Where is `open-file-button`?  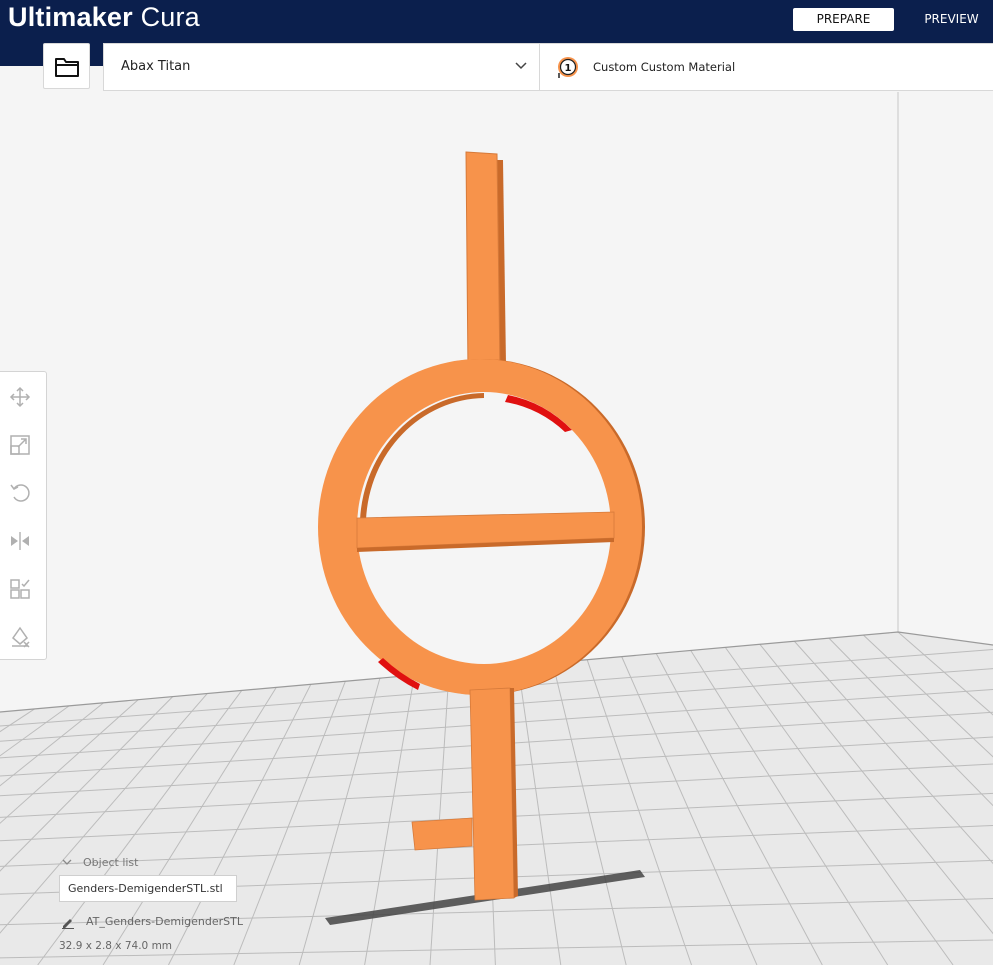
open-file-button is located at coordinates (66, 66).